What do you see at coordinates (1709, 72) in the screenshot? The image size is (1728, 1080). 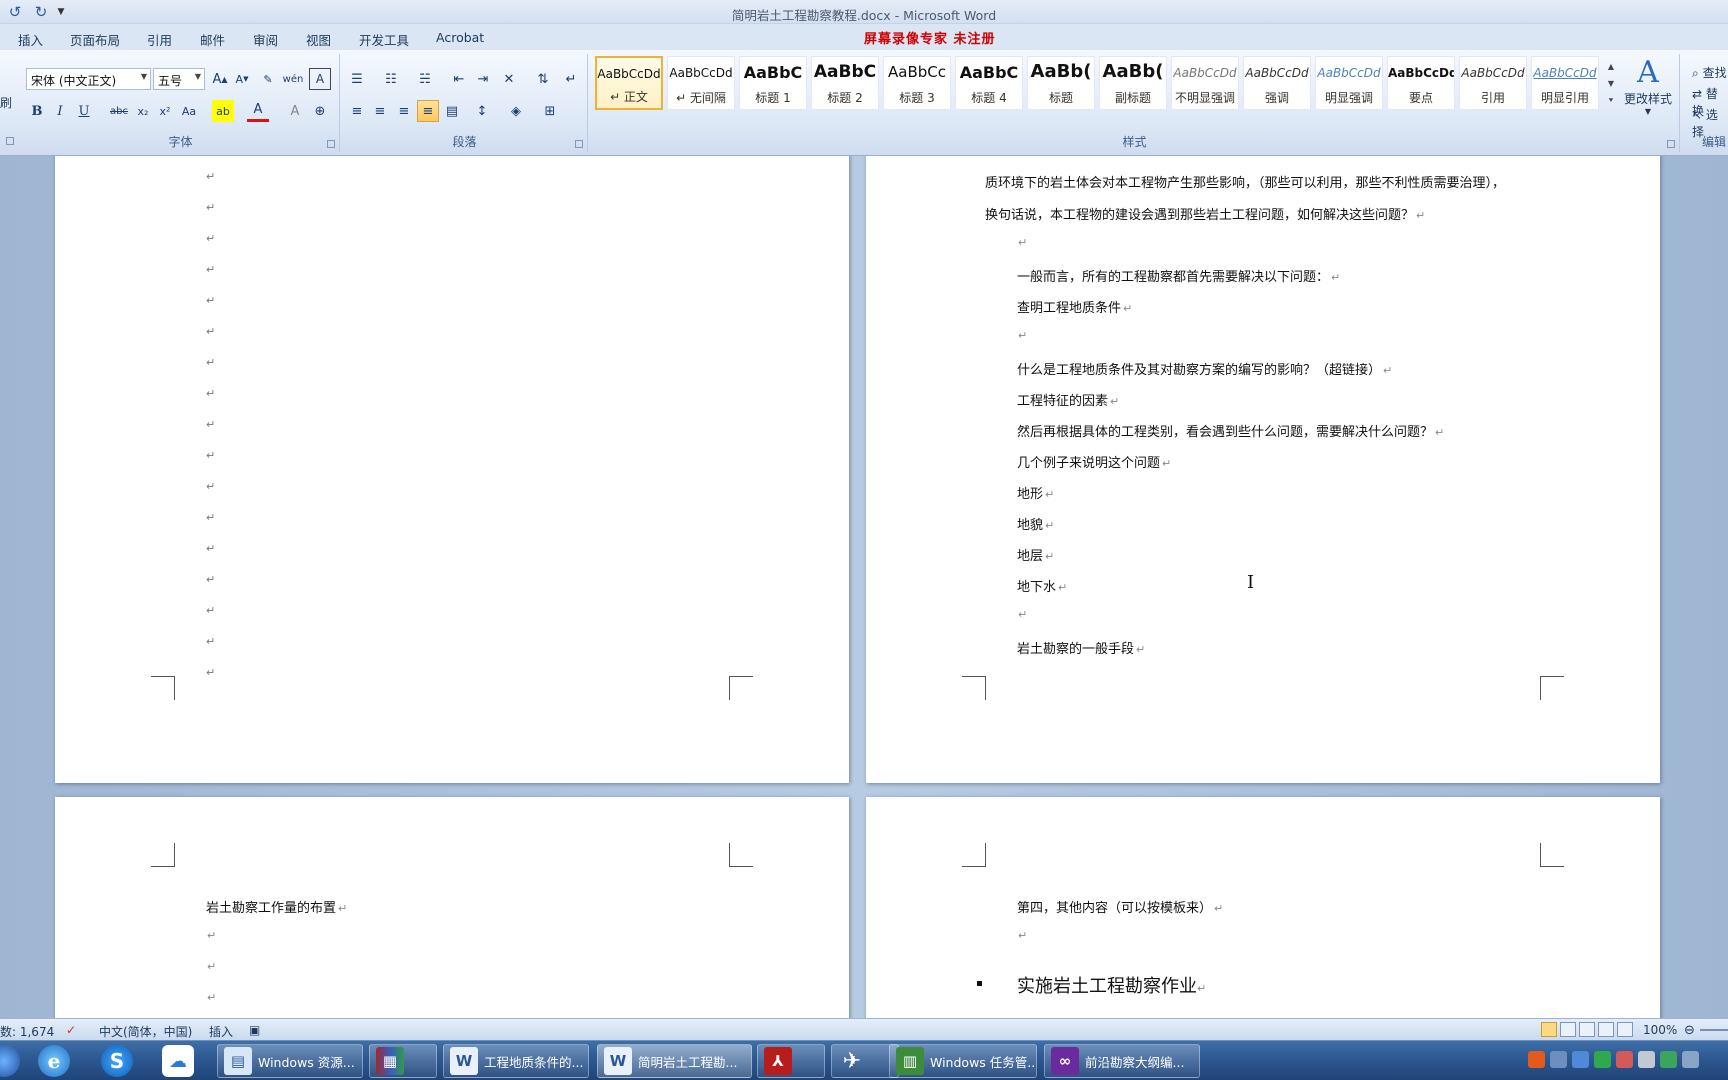 I see `find-button: ⌕ 查找` at bounding box center [1709, 72].